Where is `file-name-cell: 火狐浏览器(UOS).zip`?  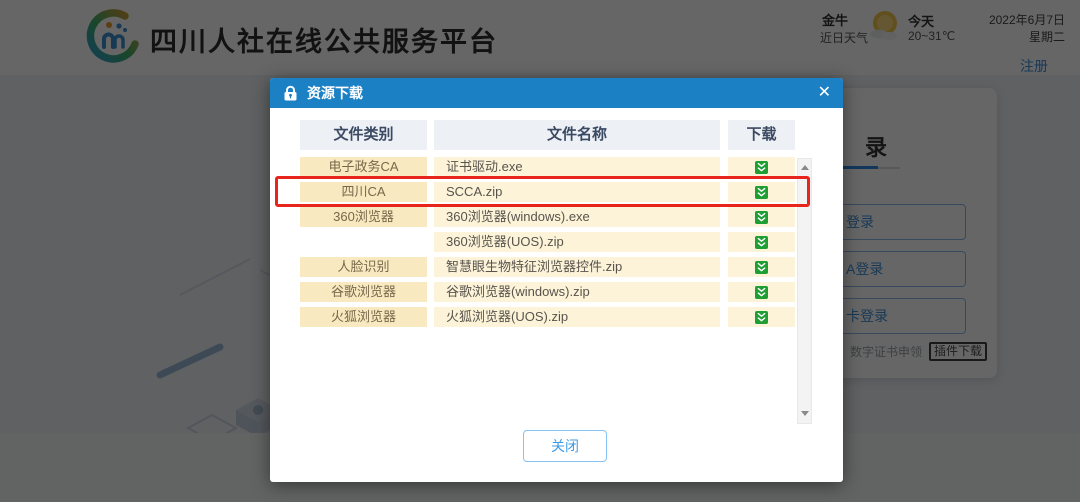 file-name-cell: 火狐浏览器(UOS).zip is located at coordinates (577, 317).